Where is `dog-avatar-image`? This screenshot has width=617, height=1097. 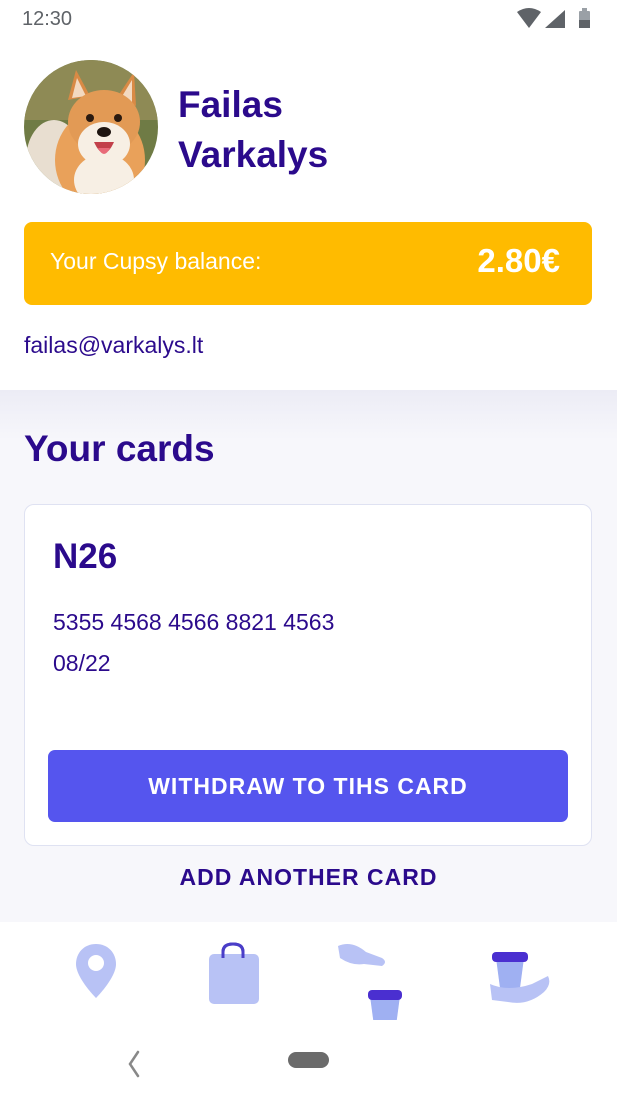
dog-avatar-image is located at coordinates (91, 127).